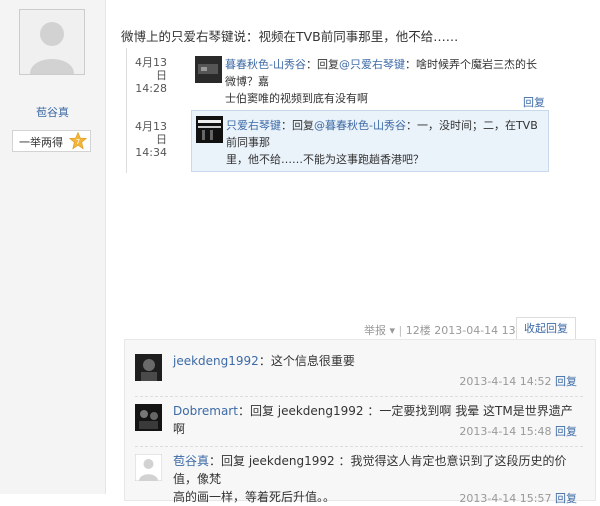 This screenshot has width=600, height=506. I want to click on collapse-replies-button: 收起回复, so click(546, 328).